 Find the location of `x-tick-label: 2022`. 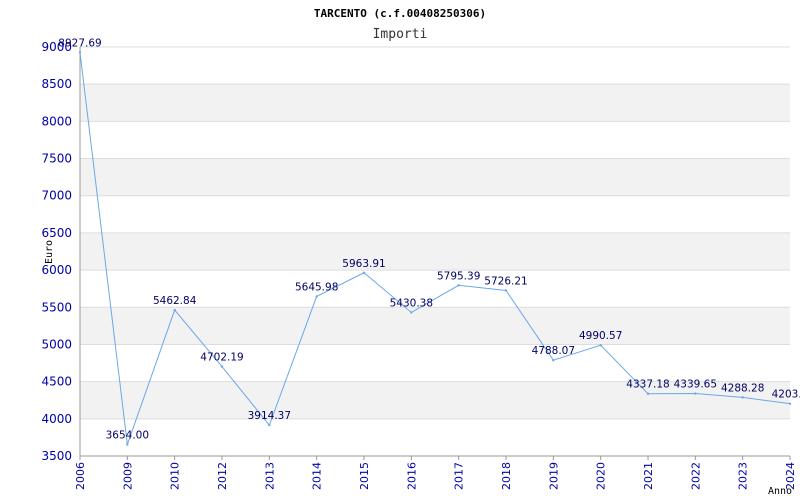

x-tick-label: 2022 is located at coordinates (695, 476).